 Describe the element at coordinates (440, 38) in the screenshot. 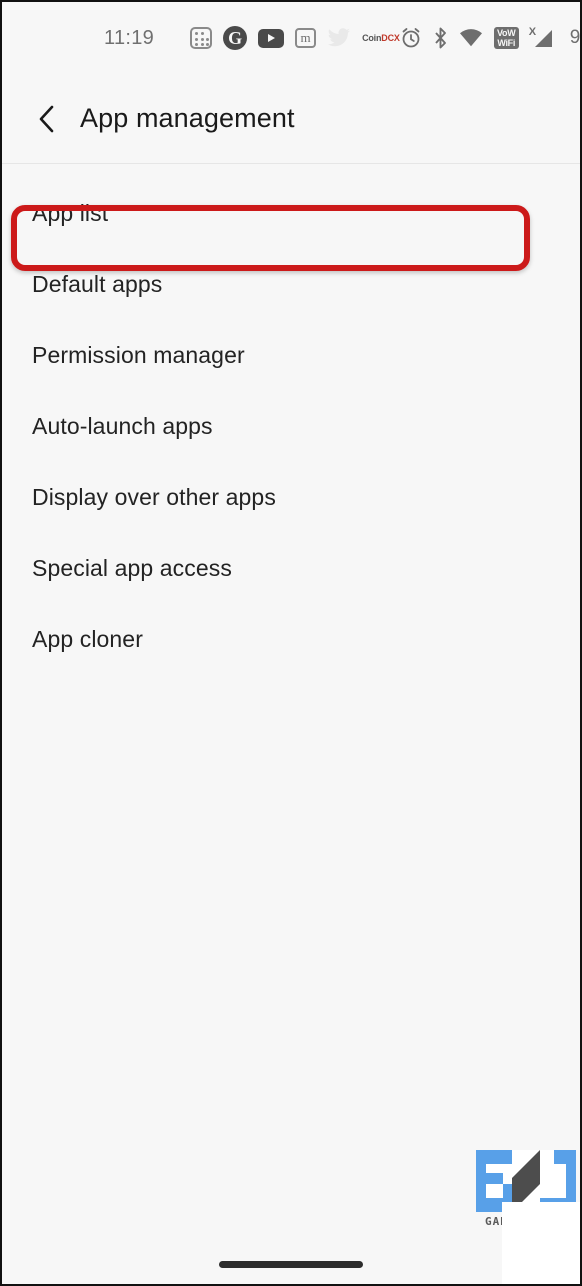

I see `bluetooth-icon` at that location.